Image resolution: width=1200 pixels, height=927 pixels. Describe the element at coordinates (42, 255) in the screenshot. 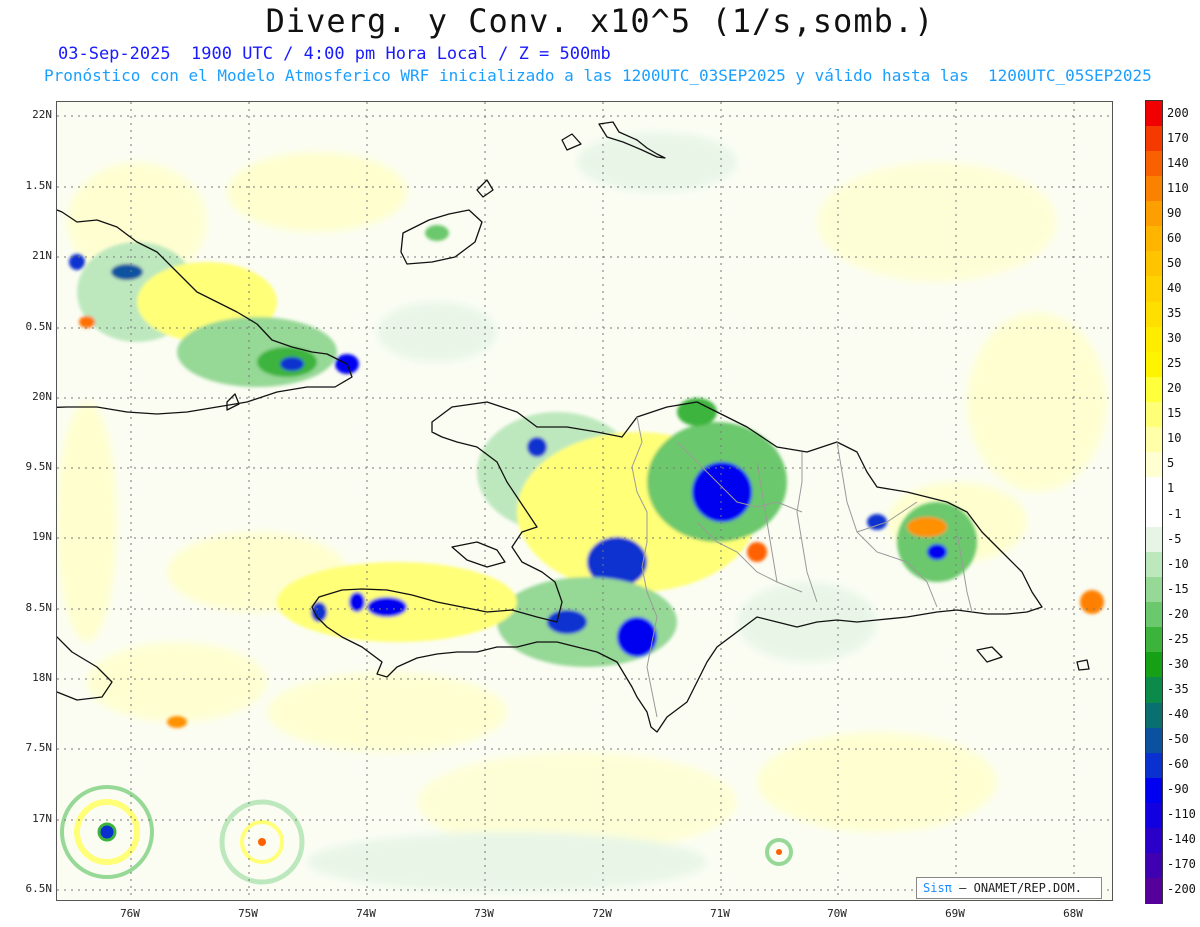

I see `lat-label-21n: 21N` at that location.